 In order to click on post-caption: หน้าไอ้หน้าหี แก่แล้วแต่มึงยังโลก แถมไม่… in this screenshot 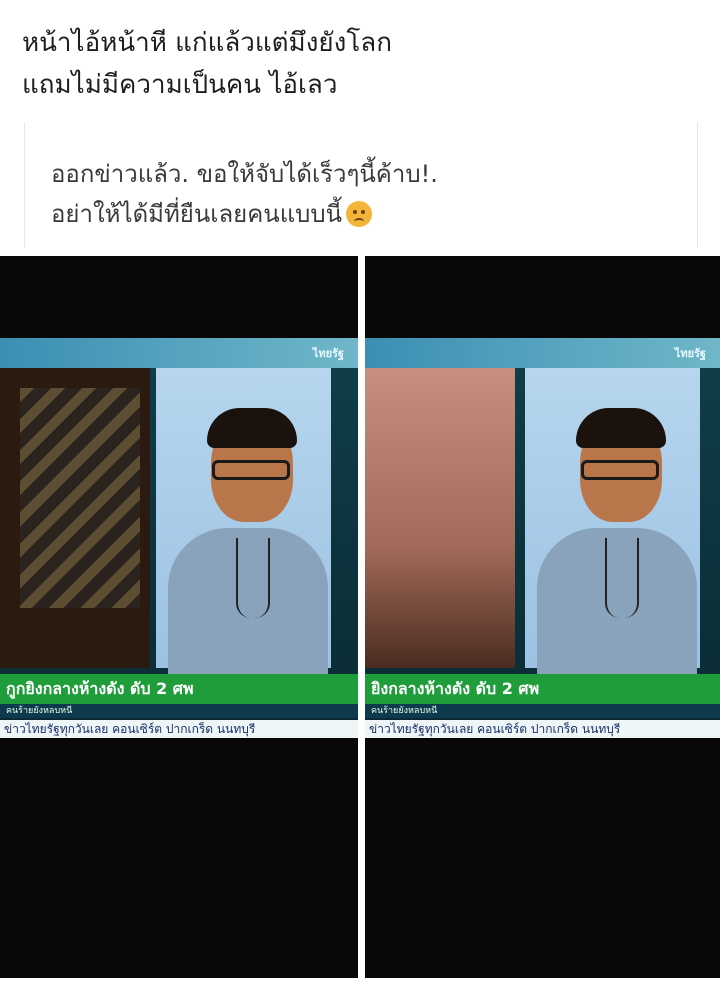, I will do `click(362, 64)`.